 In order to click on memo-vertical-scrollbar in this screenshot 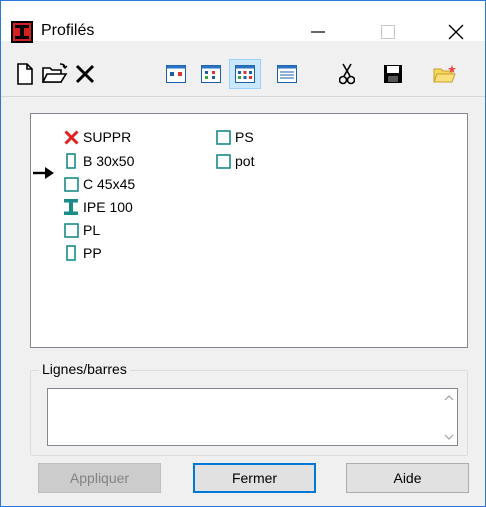, I will do `click(448, 417)`.